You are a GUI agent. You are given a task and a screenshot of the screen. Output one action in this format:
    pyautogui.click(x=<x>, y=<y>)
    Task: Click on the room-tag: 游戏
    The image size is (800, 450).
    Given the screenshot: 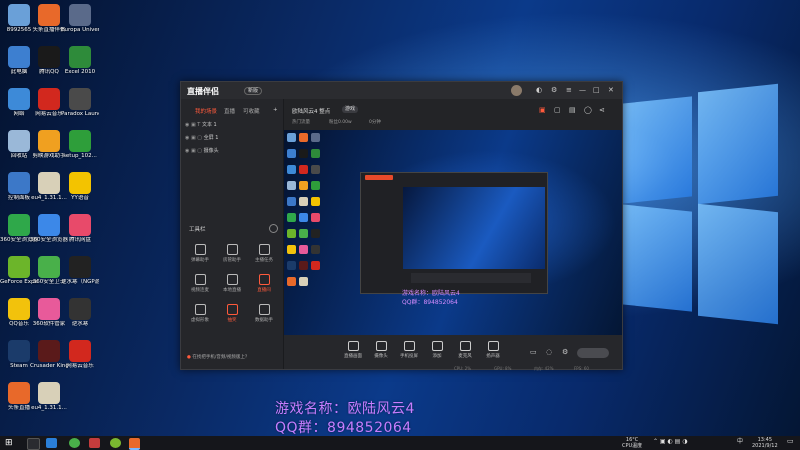 What is the action you would take?
    pyautogui.click(x=350, y=109)
    